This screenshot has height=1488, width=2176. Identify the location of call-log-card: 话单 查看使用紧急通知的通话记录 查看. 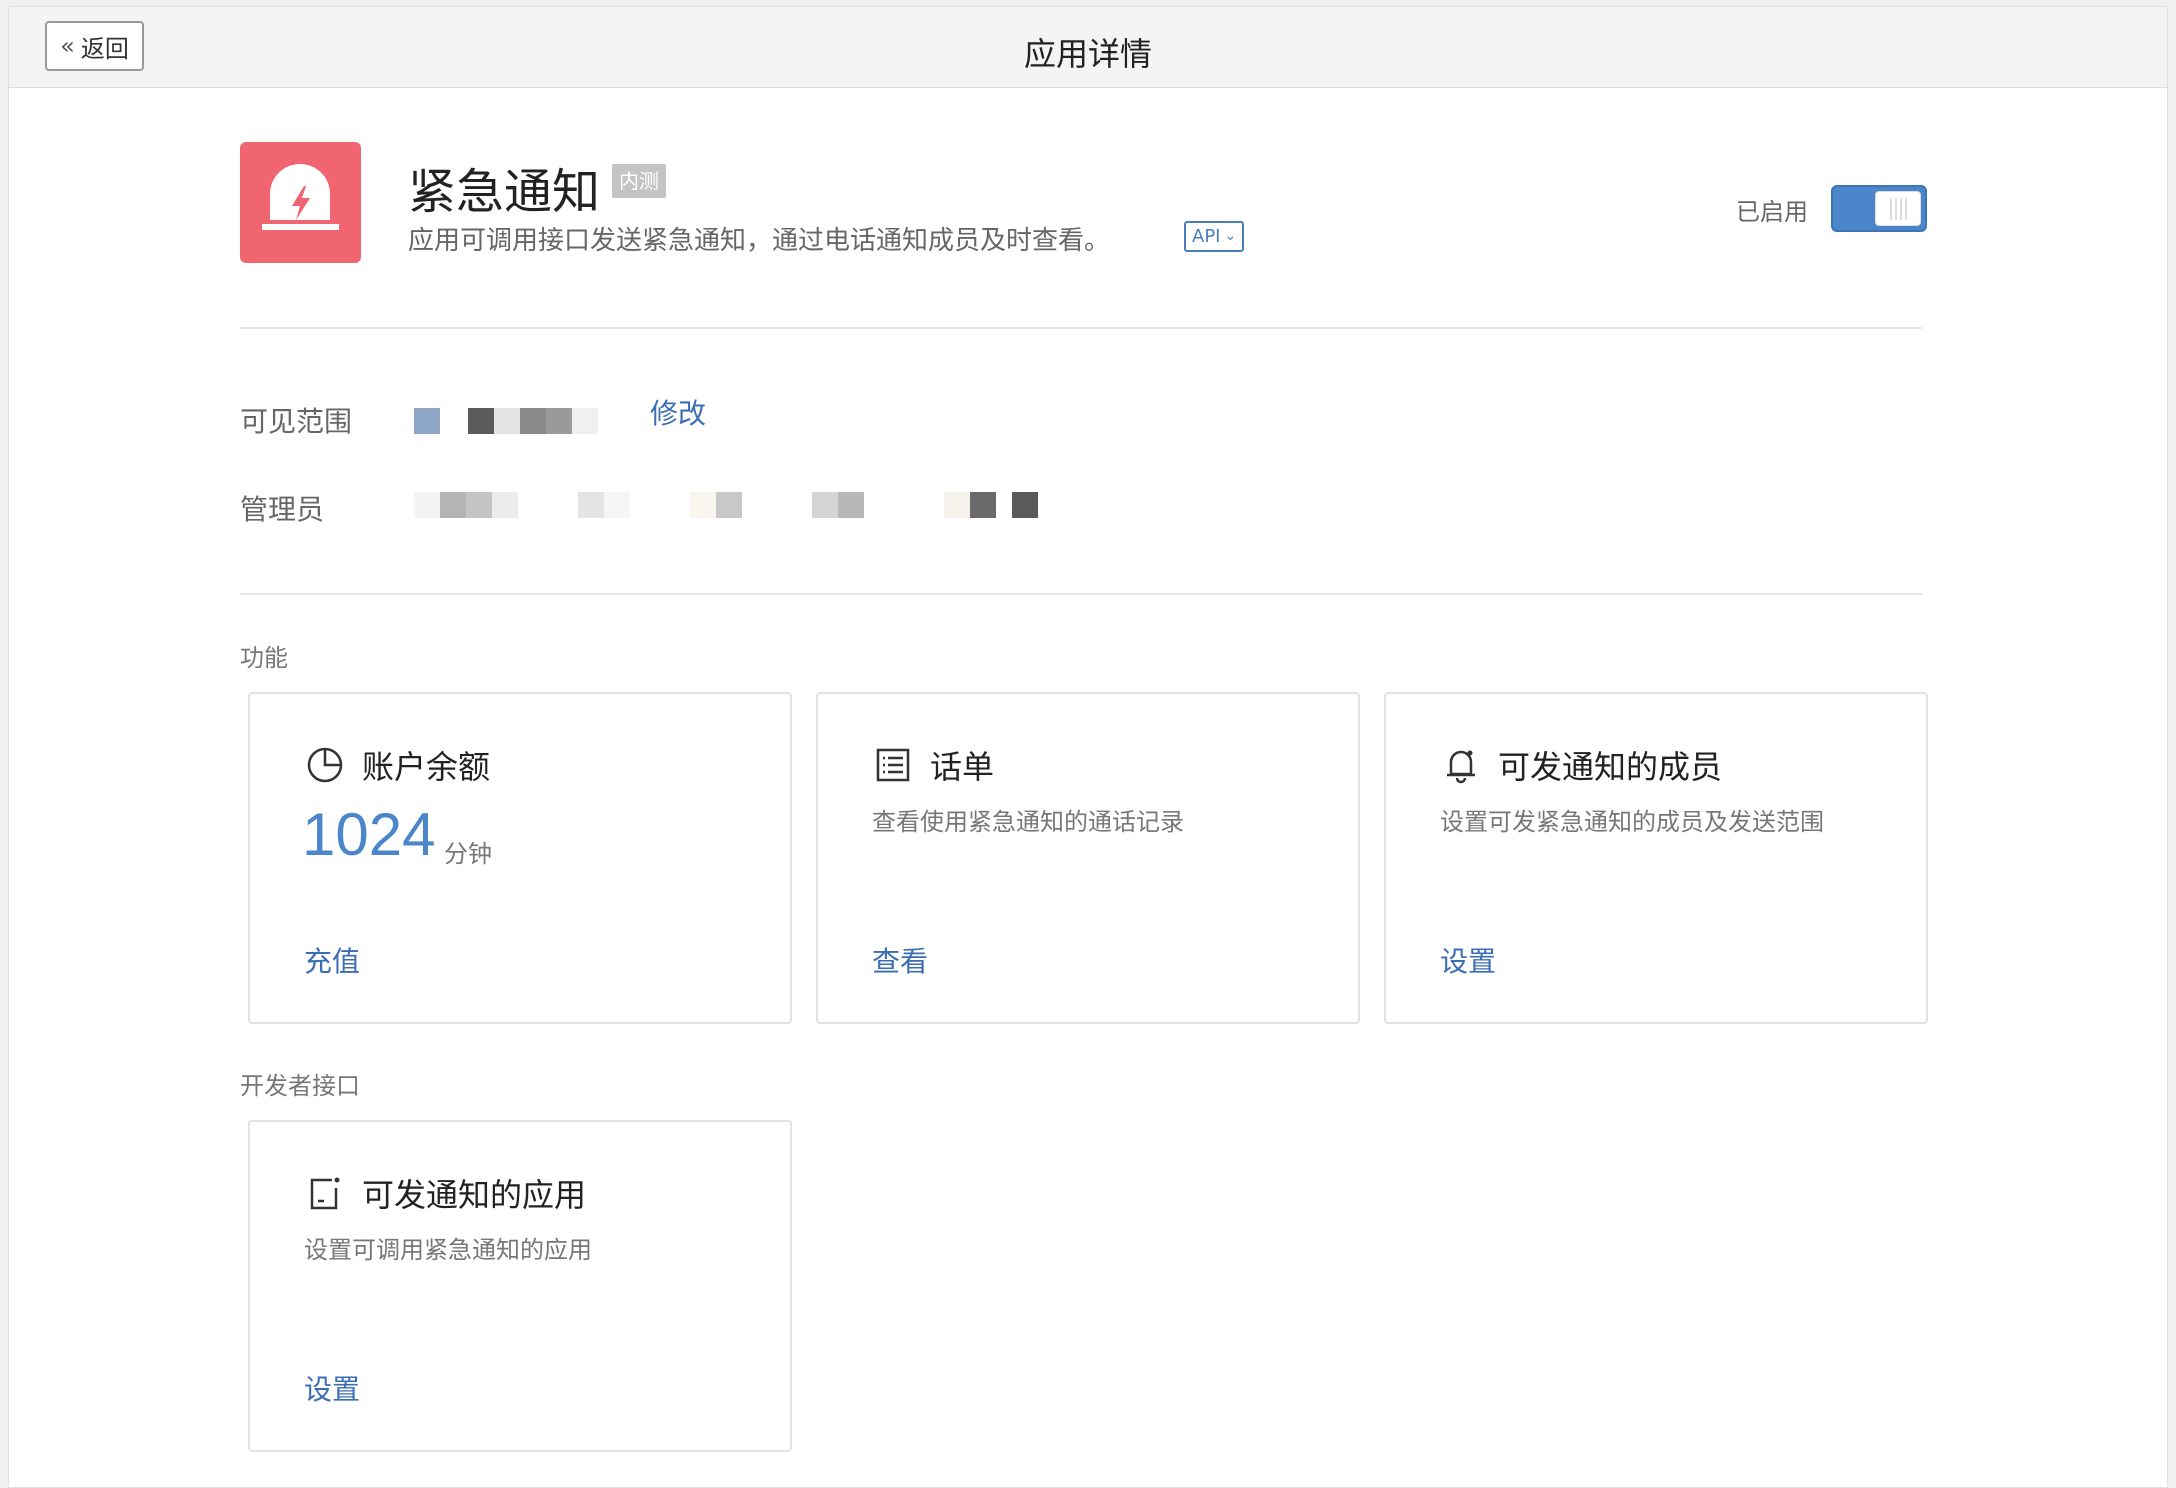
(1088, 858).